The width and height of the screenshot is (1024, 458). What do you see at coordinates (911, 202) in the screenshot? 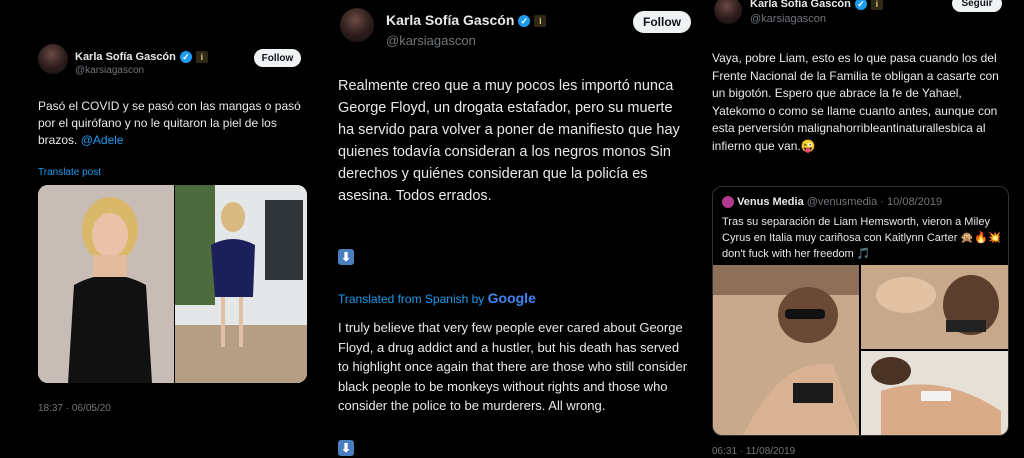
I see `quote-date: · 10/08/2019` at bounding box center [911, 202].